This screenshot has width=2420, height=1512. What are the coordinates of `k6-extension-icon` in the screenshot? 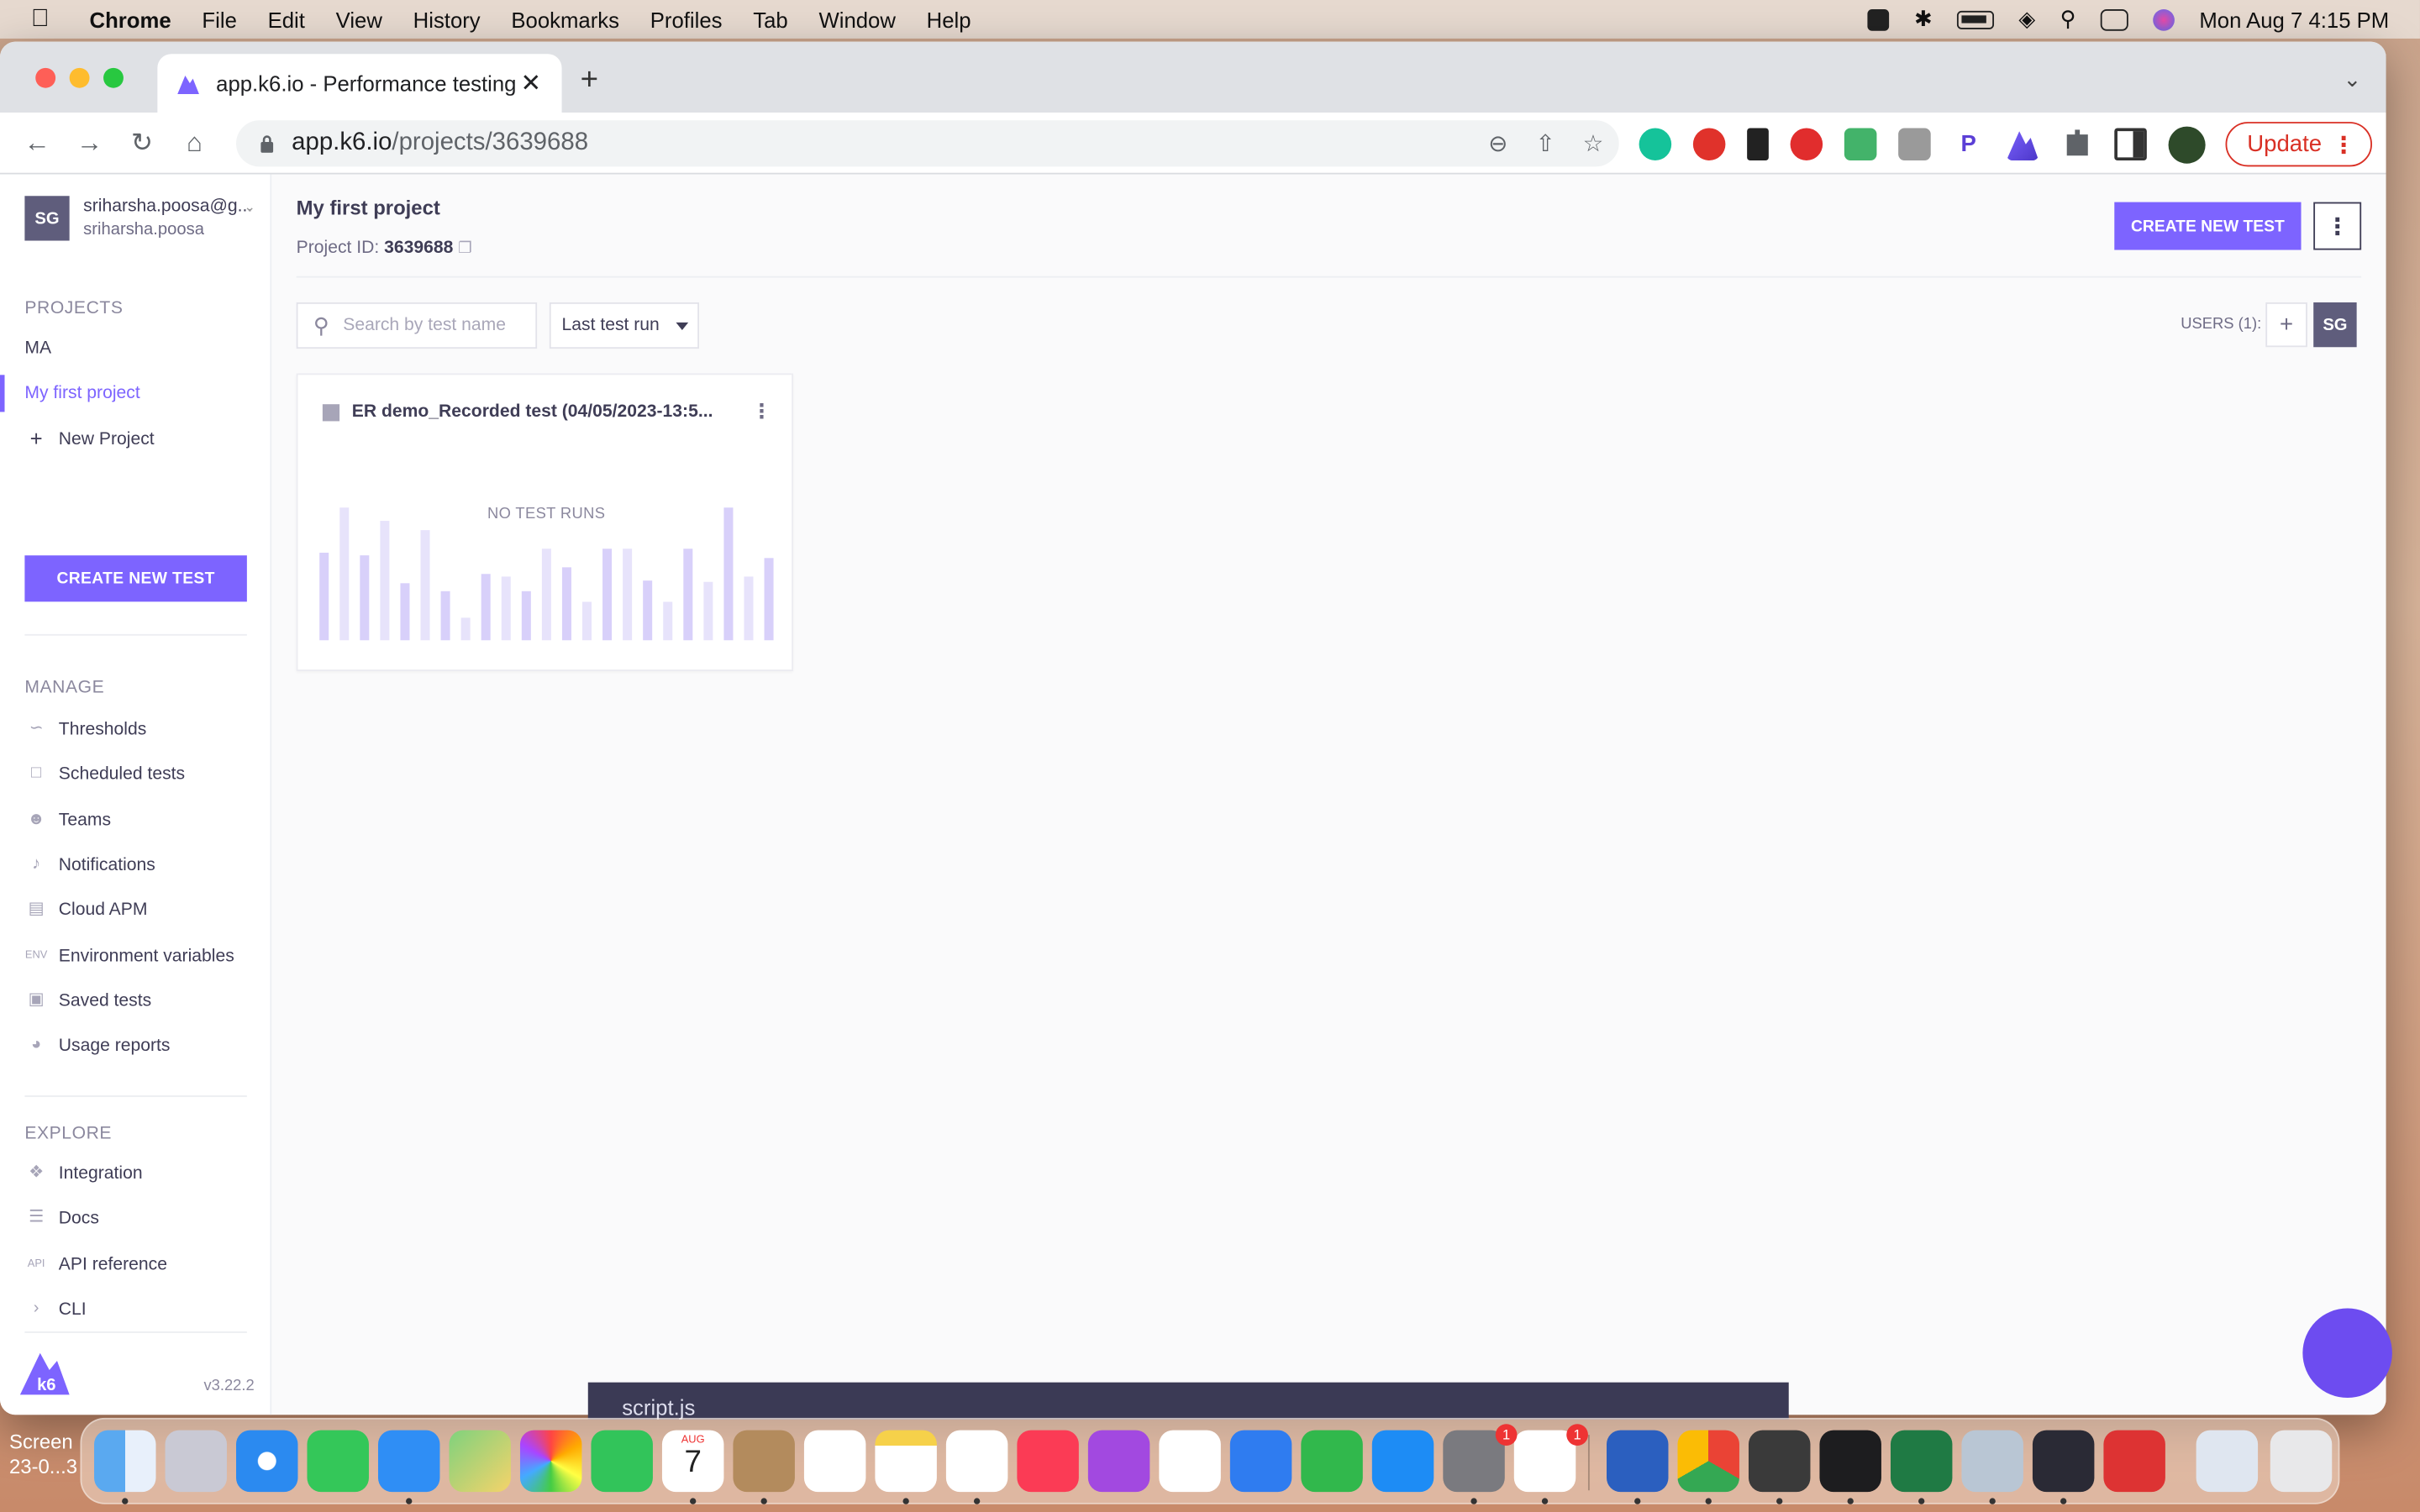 It's located at (2023, 146).